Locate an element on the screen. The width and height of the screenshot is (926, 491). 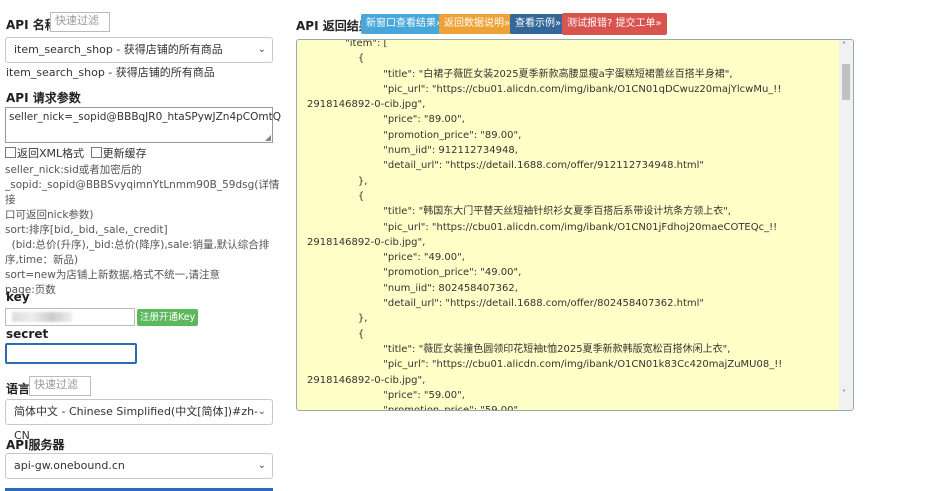
help-line: sort=new为店铺上新数据,格式不统一,请注意 is located at coordinates (113, 275).